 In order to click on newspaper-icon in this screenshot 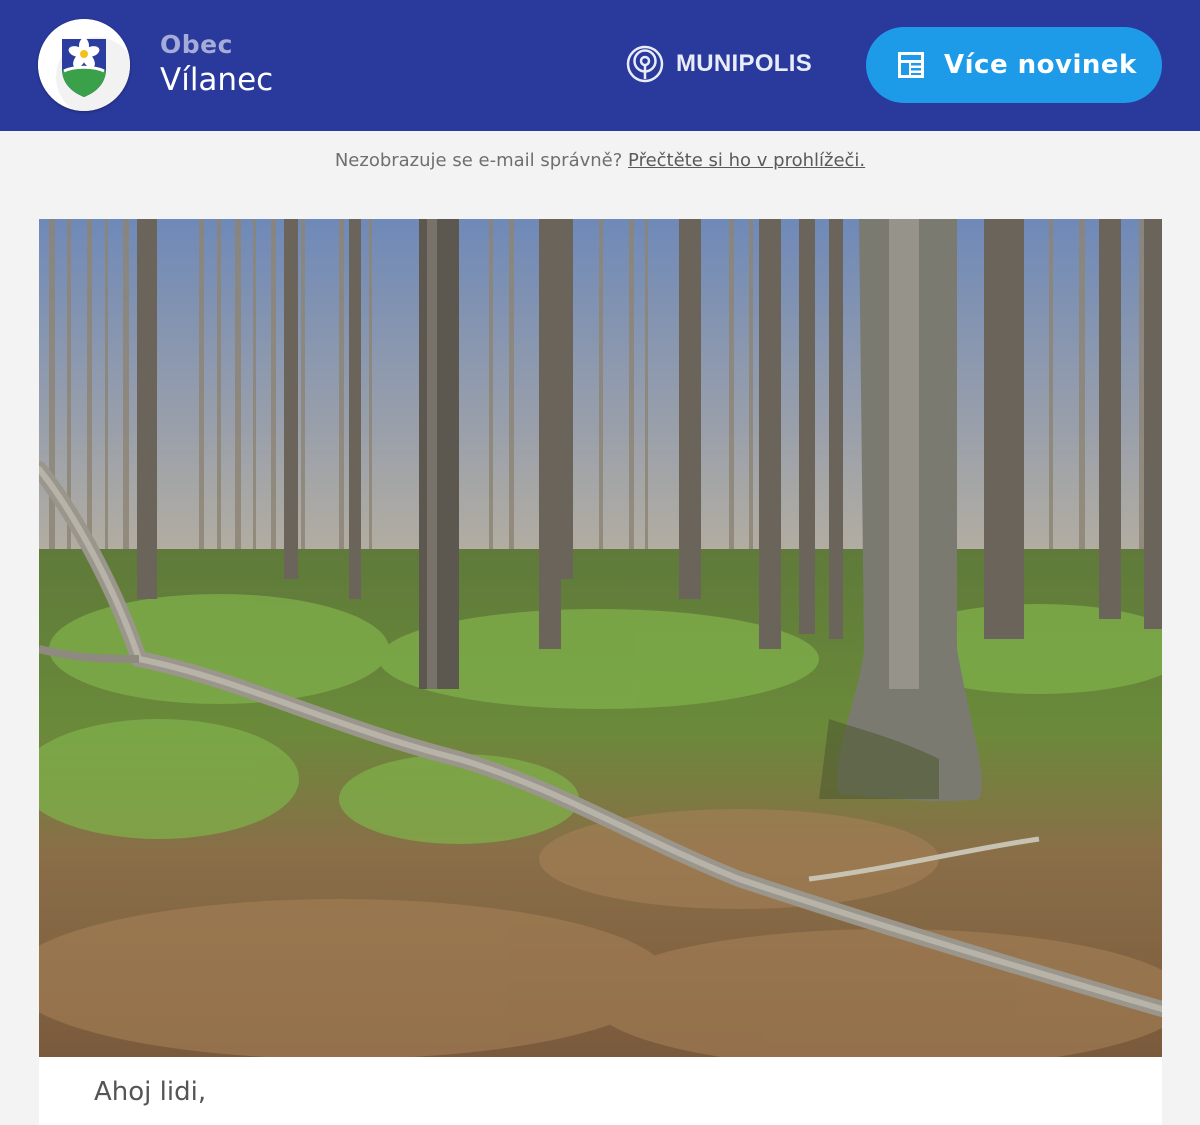, I will do `click(911, 65)`.